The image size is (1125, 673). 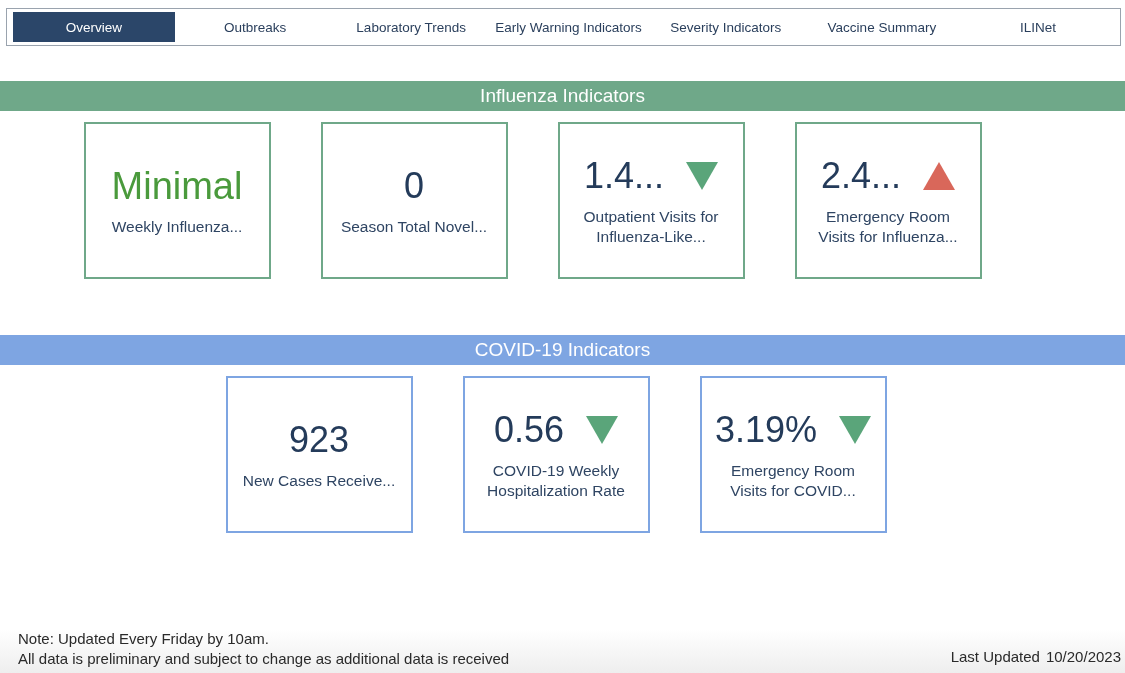 What do you see at coordinates (562, 96) in the screenshot?
I see `section-header: Influenza Indicators` at bounding box center [562, 96].